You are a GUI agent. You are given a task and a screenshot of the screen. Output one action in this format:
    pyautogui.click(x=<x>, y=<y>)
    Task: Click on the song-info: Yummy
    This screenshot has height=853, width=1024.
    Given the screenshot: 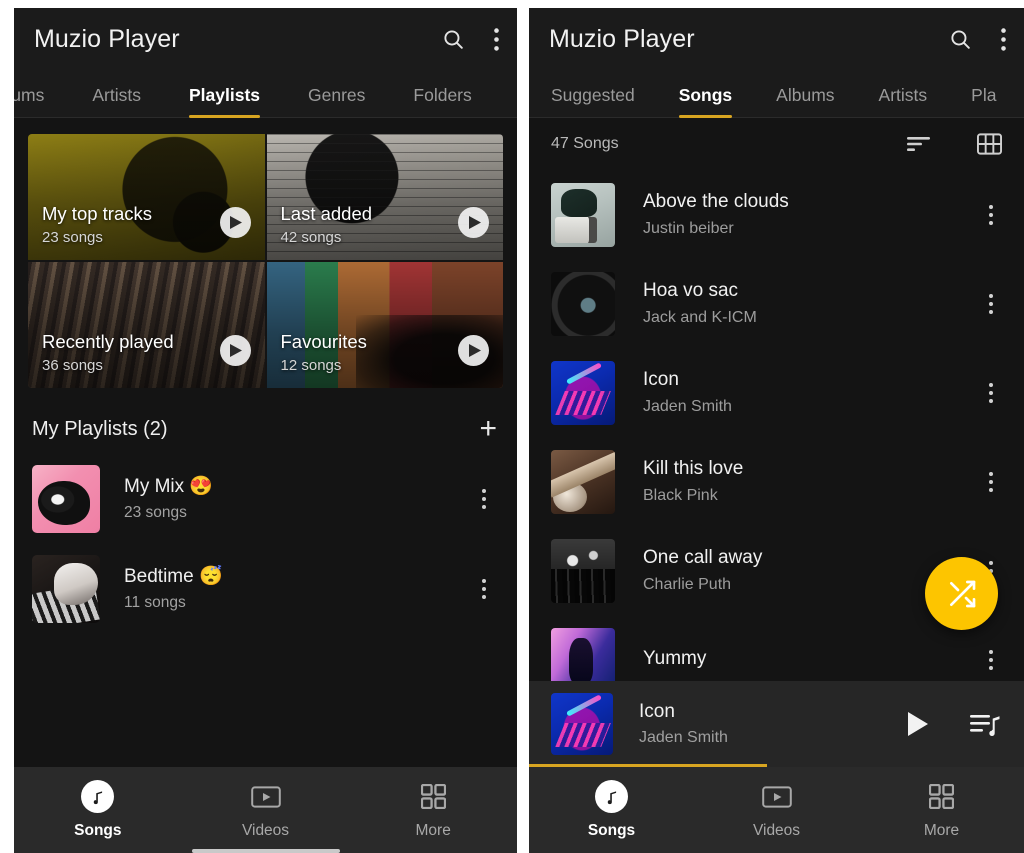 What is the action you would take?
    pyautogui.click(x=805, y=659)
    